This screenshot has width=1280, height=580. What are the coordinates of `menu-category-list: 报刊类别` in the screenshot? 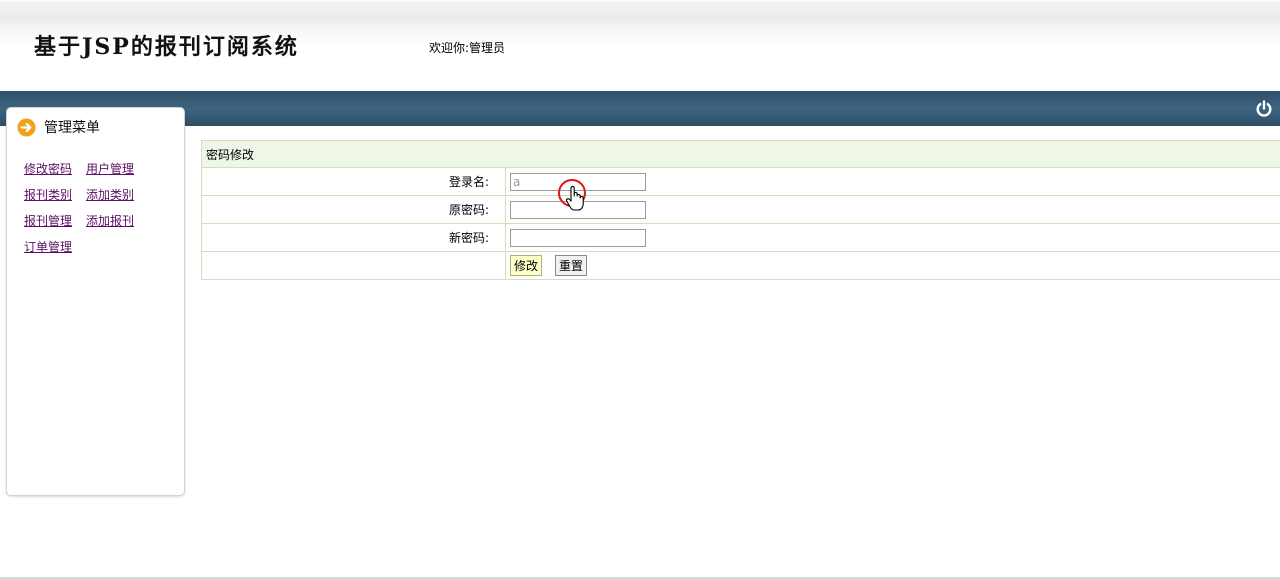 It's located at (48, 195).